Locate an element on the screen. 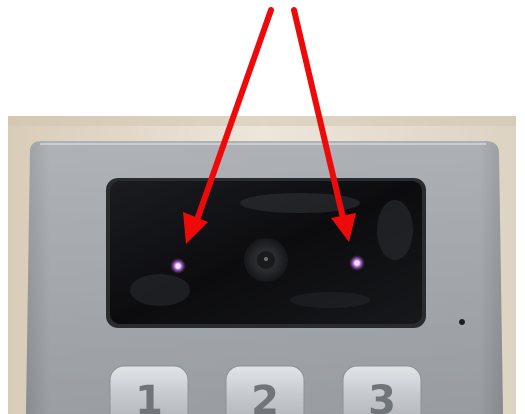 The image size is (525, 414). key-3-label: 3 is located at coordinates (382, 396).